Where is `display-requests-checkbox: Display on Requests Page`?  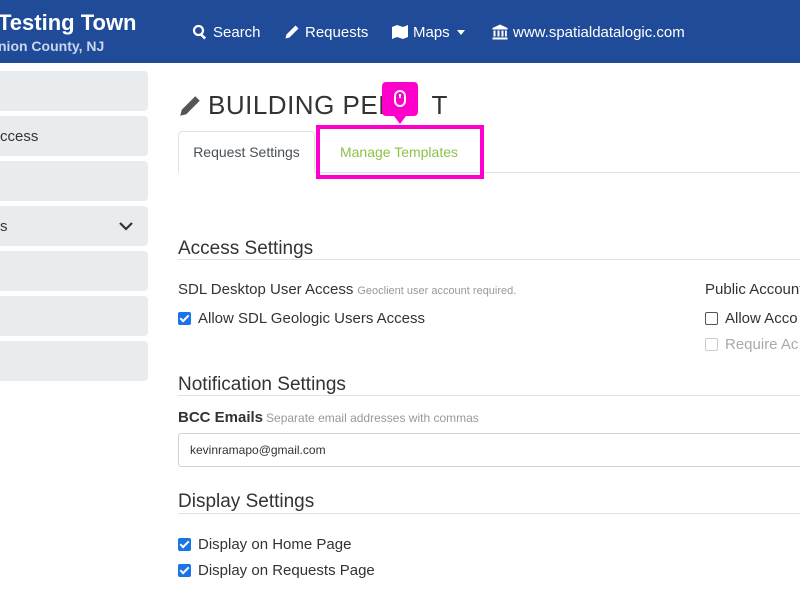
display-requests-checkbox: Display on Requests Page is located at coordinates (276, 570).